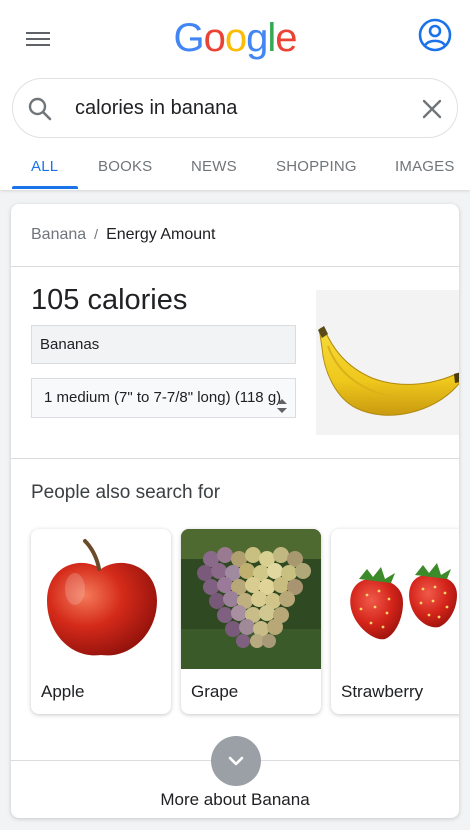  I want to click on portion-select-value: 1 medium (7" to 7-7/8" long) (118 g), so click(163, 397).